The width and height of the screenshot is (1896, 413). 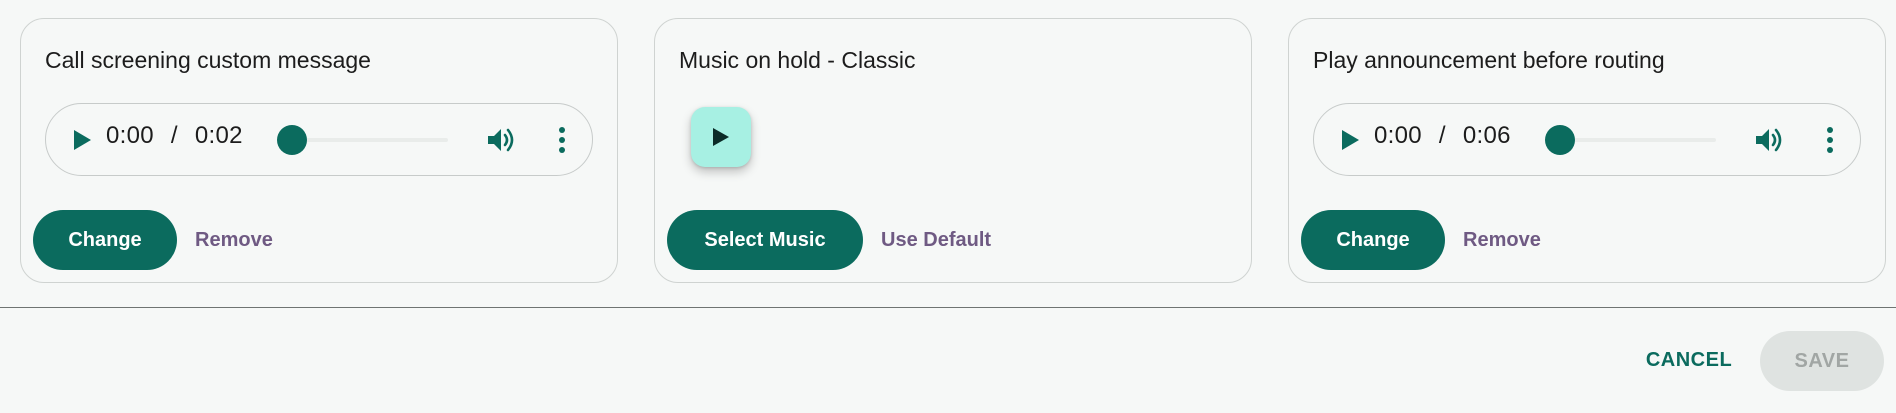 I want to click on audio-player: 0:00 / 0:02, so click(x=319, y=139).